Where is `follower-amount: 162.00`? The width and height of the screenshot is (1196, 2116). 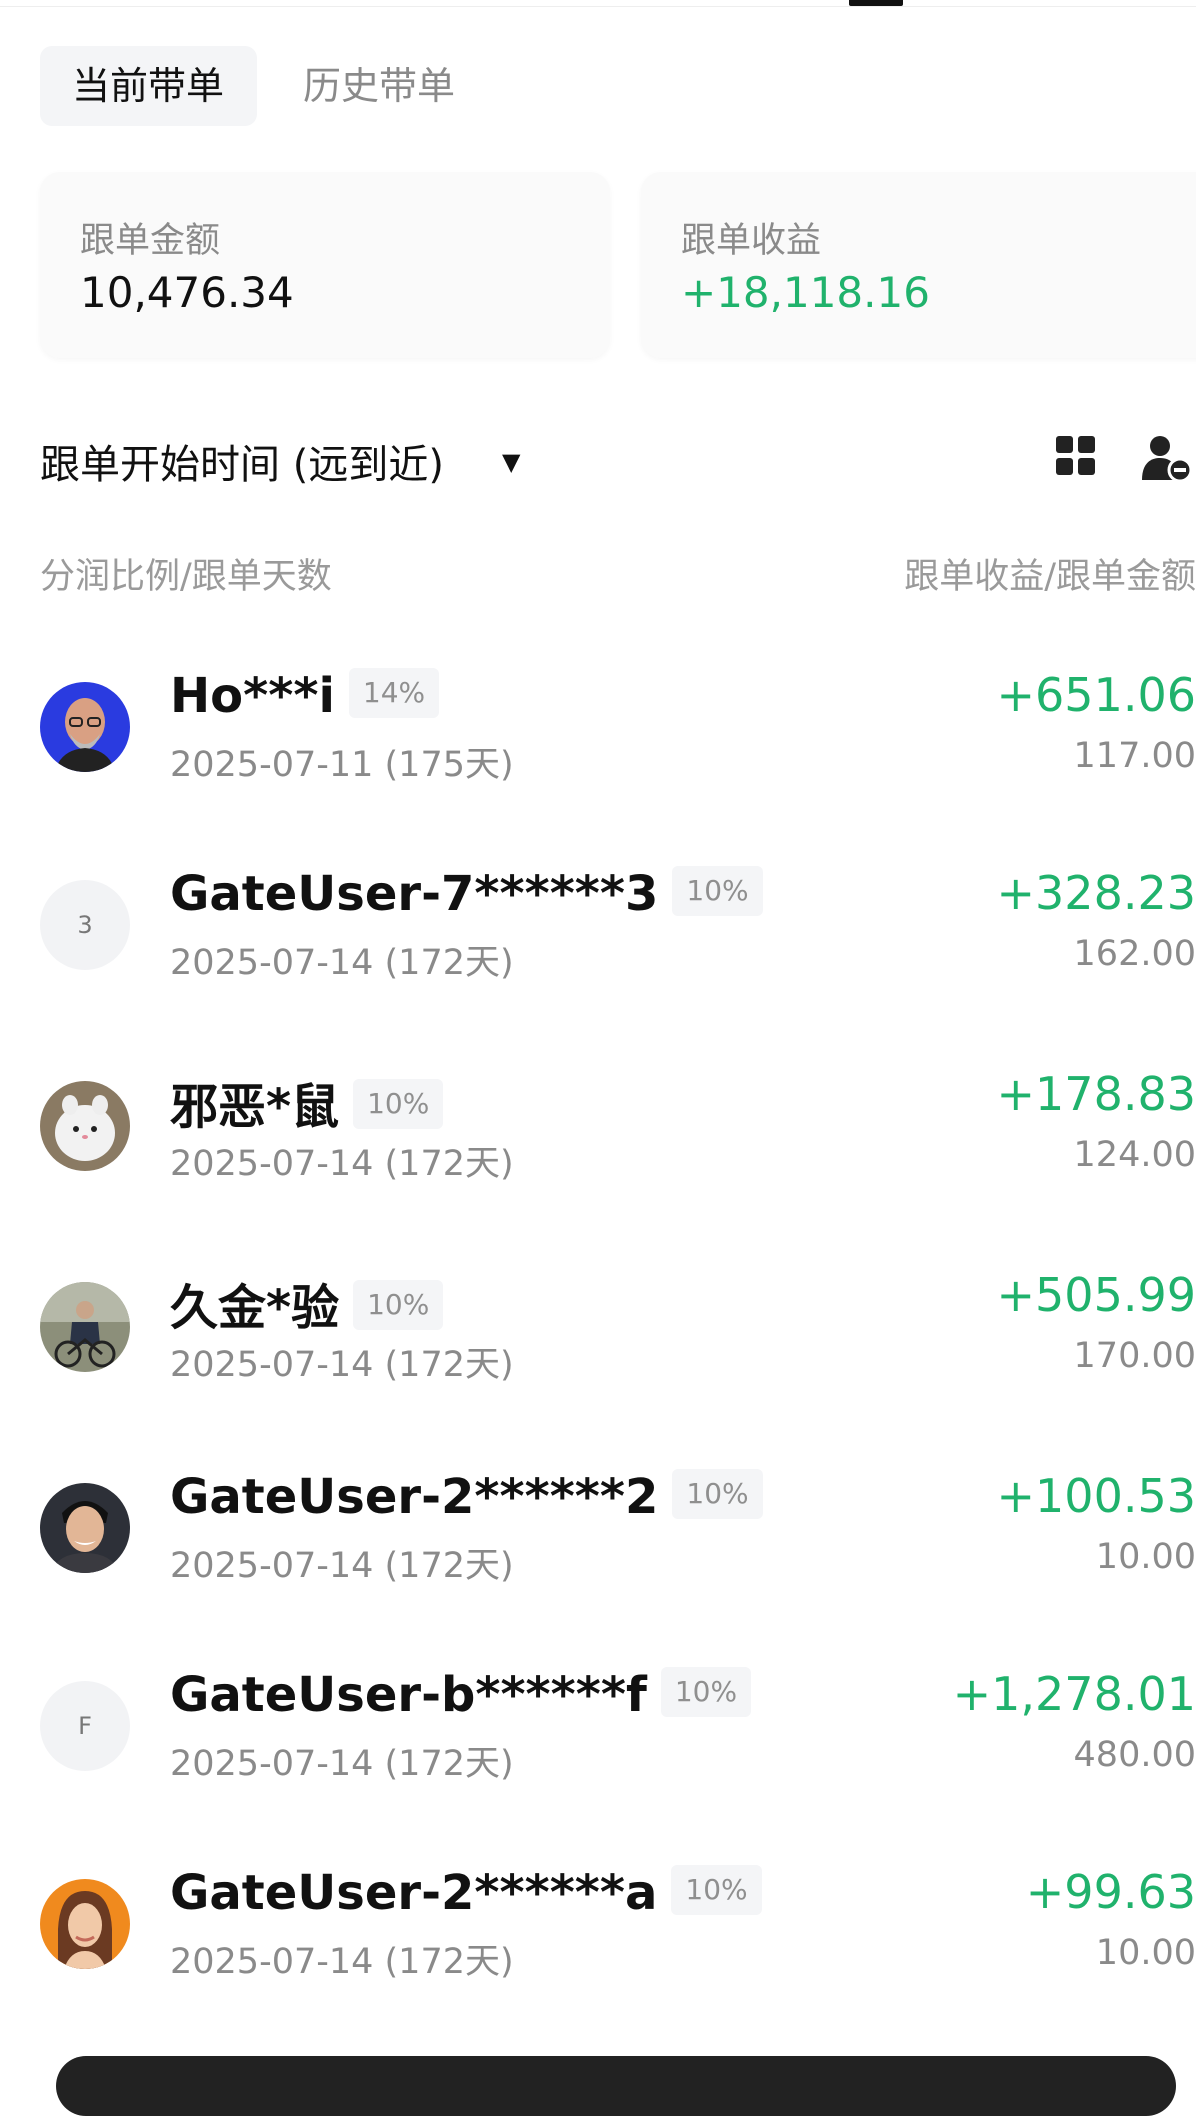 follower-amount: 162.00 is located at coordinates (1135, 954).